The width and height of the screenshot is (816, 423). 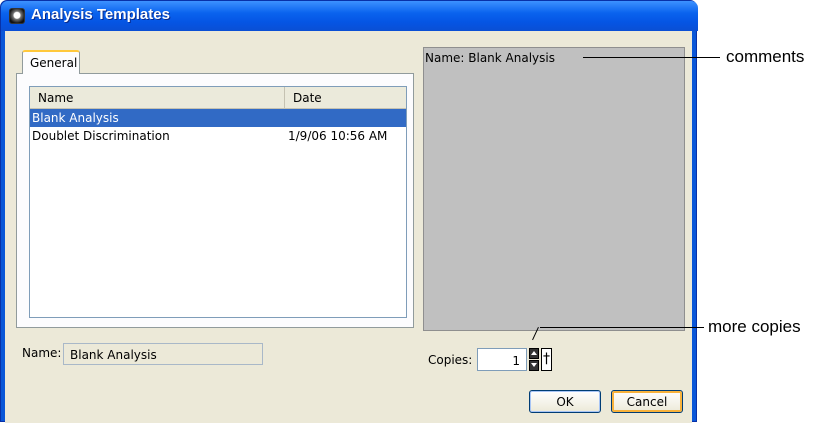 I want to click on title-bar: Analysis Templates, so click(x=349, y=16).